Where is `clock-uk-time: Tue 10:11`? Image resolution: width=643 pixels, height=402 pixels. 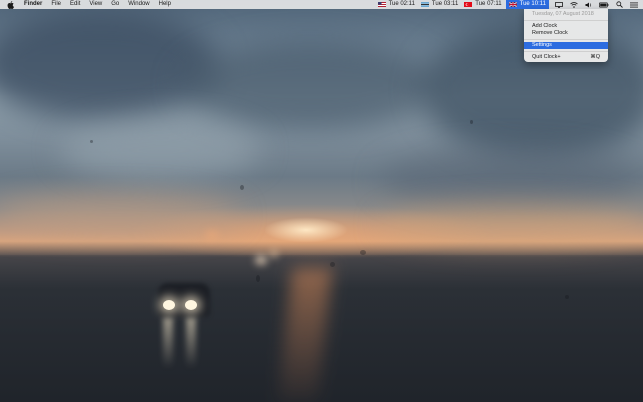 clock-uk-time: Tue 10:11 is located at coordinates (532, 4).